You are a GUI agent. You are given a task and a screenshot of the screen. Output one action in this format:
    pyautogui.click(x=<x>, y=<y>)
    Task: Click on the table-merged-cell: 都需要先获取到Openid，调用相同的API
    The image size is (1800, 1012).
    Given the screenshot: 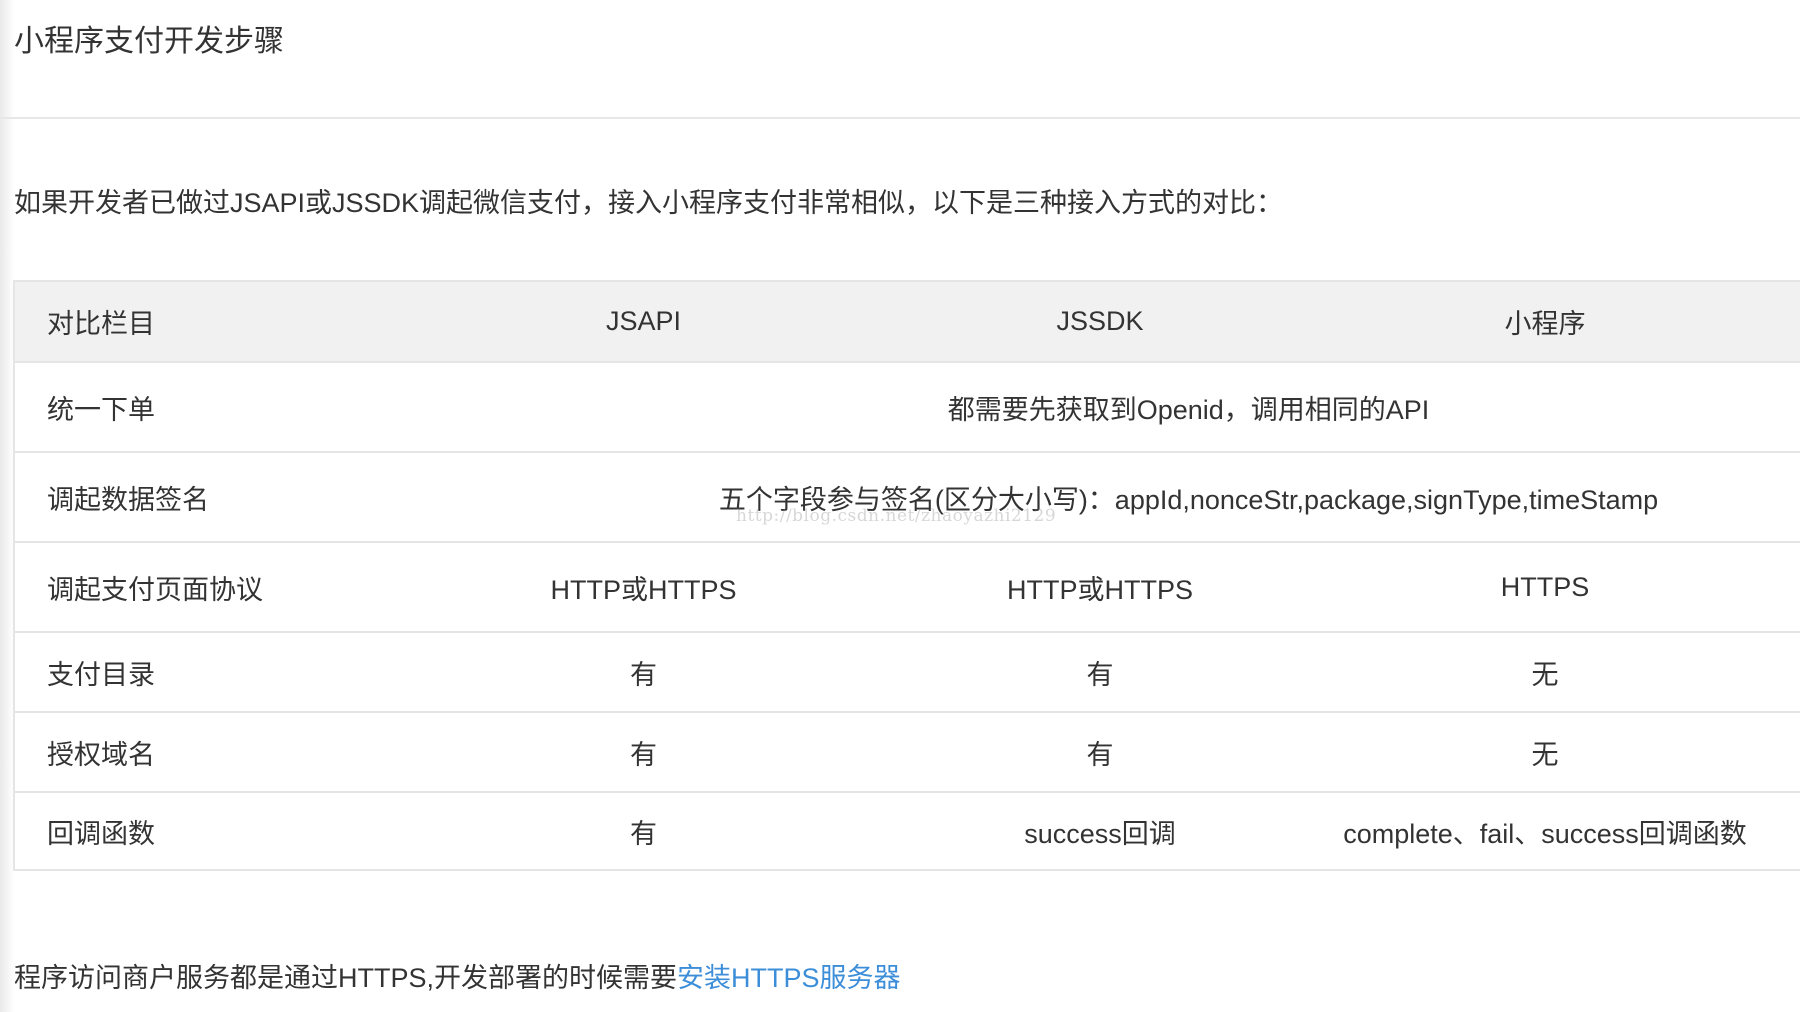 What is the action you would take?
    pyautogui.click(x=1081, y=407)
    